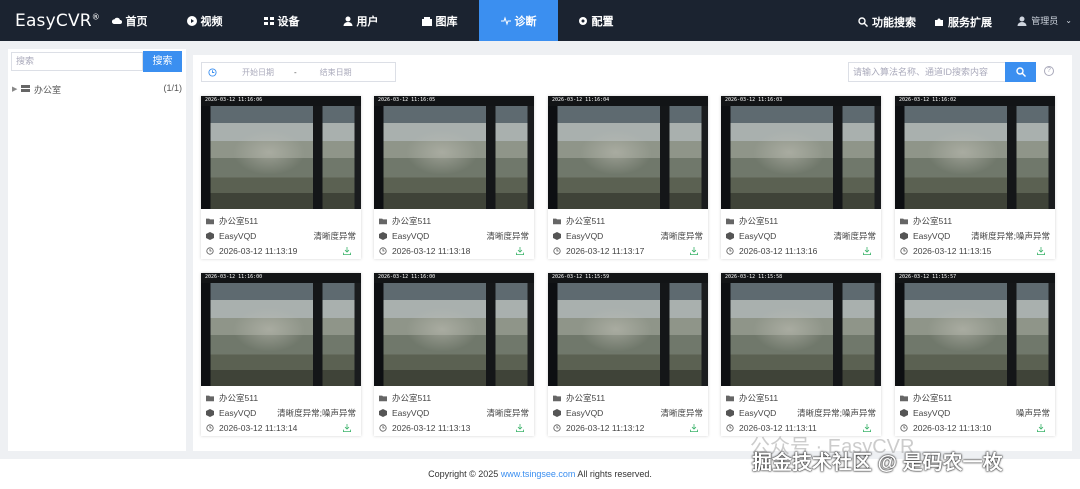 The image size is (1080, 489). I want to click on snapshot-image: 2026-03-12 11:15:57, so click(975, 329).